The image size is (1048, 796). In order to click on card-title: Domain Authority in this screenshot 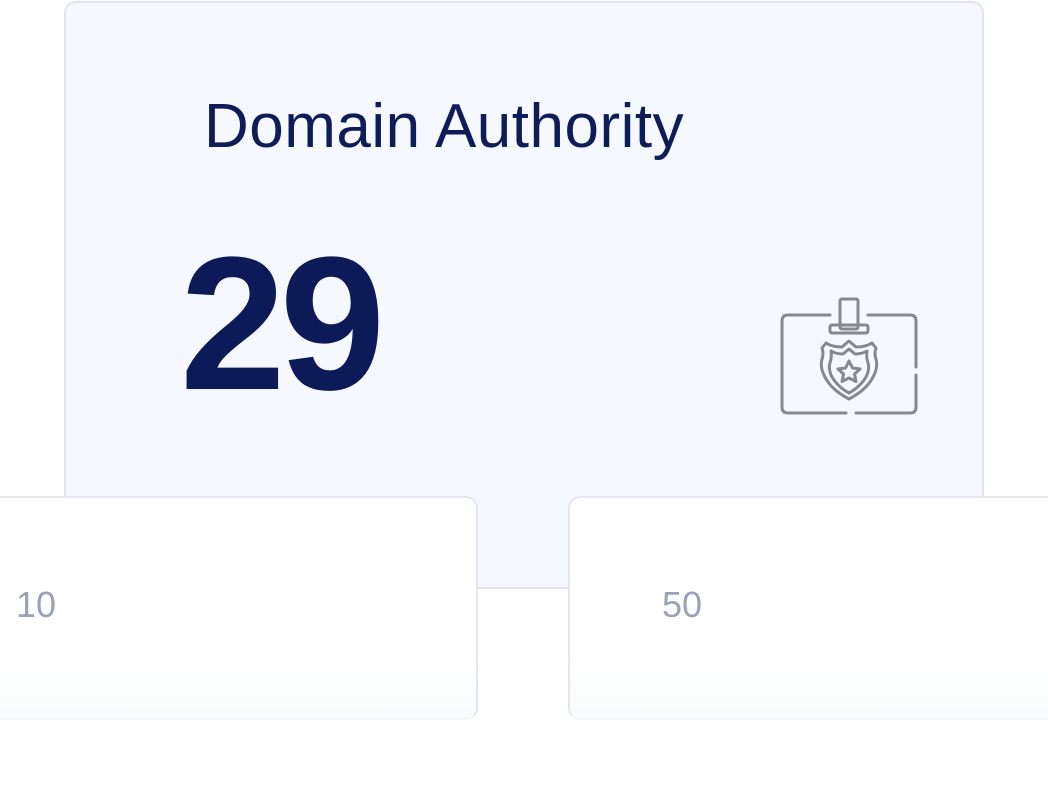, I will do `click(444, 126)`.